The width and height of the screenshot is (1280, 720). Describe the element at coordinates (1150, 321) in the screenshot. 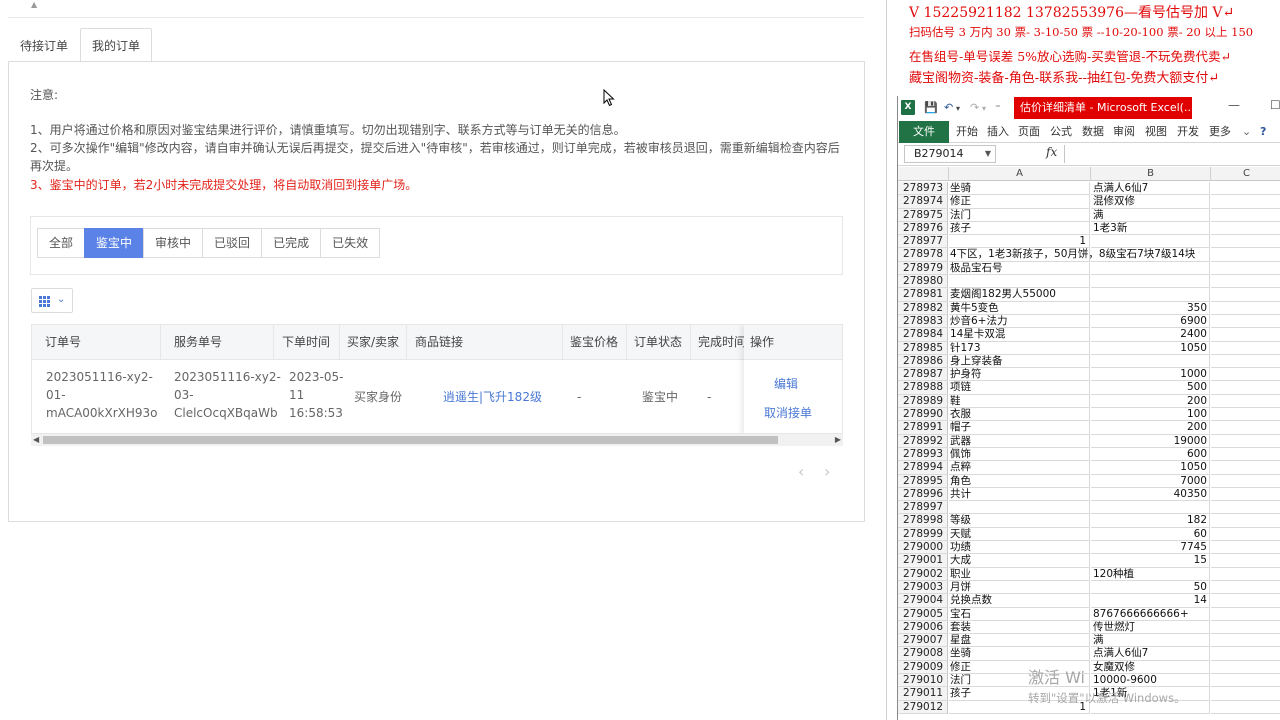

I see `cell-b: 6900` at that location.